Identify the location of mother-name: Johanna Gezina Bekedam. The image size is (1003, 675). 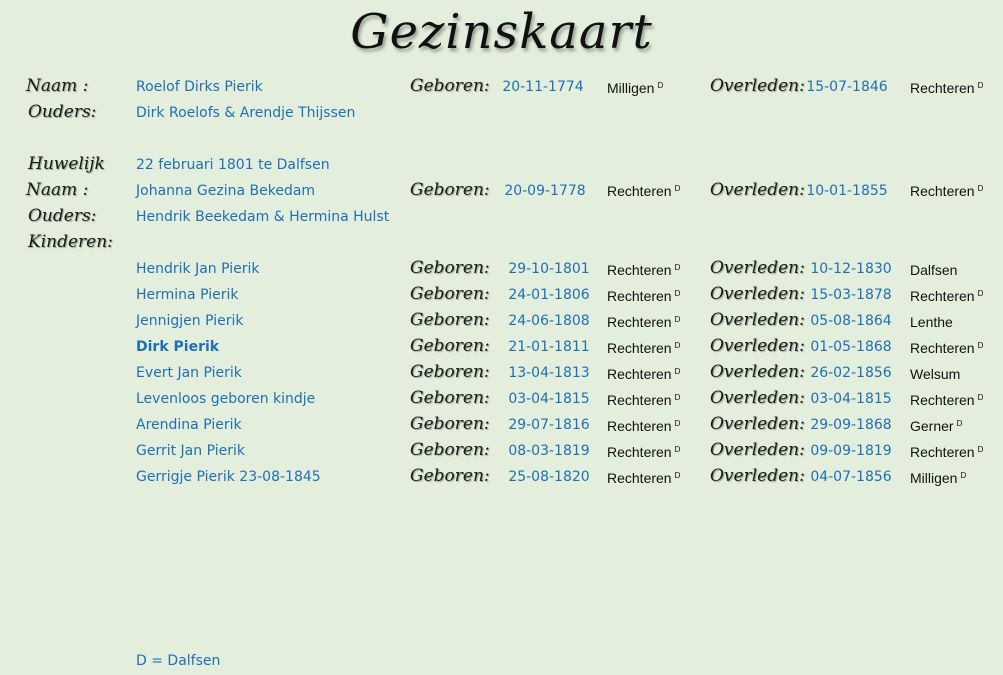
(226, 191).